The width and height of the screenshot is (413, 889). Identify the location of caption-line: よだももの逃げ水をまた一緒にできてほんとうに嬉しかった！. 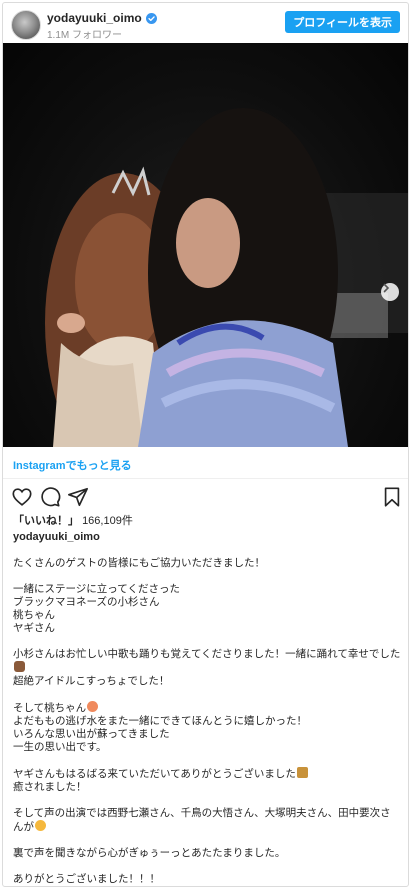
(160, 721).